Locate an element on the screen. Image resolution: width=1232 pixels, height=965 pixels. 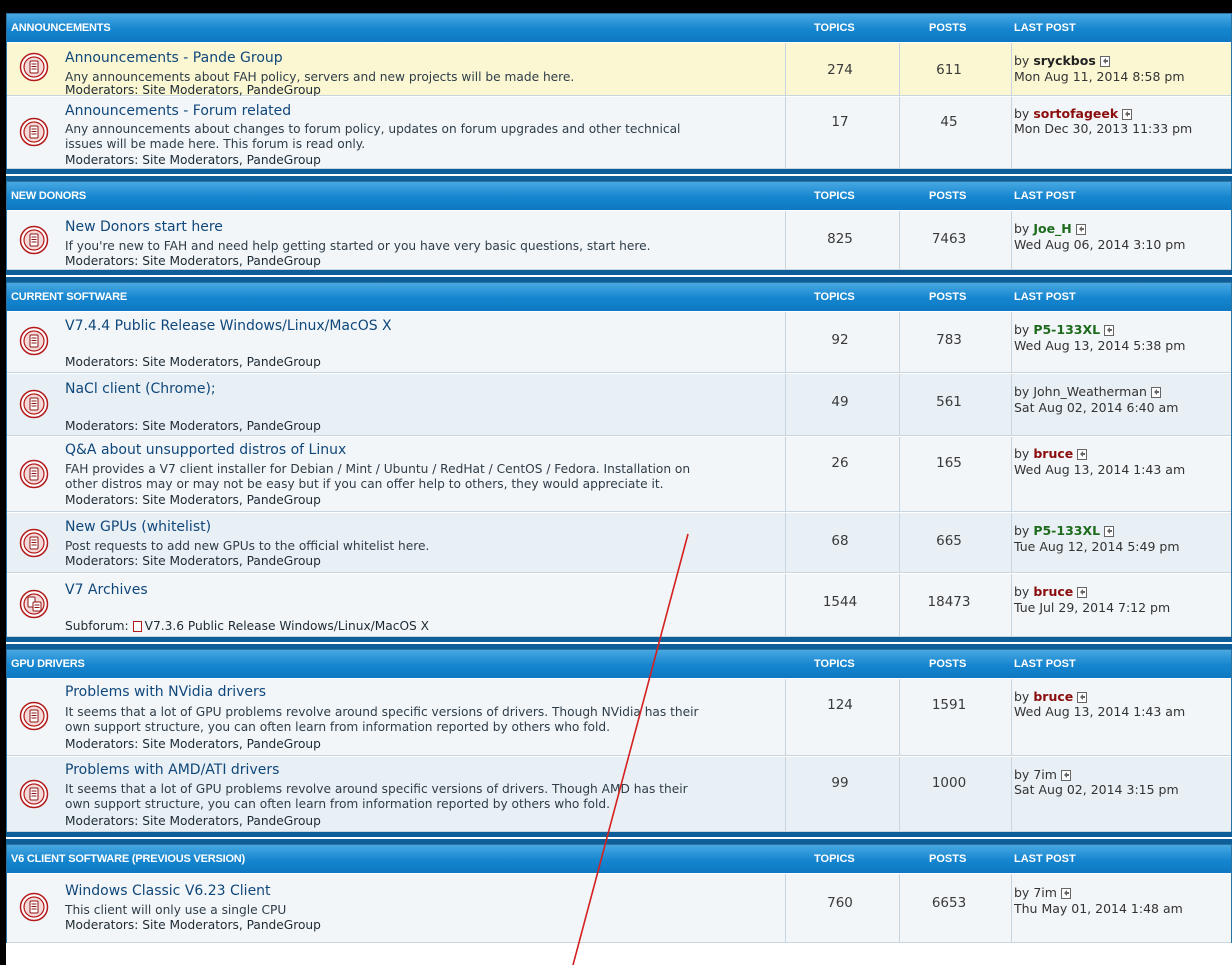
last-post-date: Wed Aug 06, 2014 3:10 pm is located at coordinates (1100, 244).